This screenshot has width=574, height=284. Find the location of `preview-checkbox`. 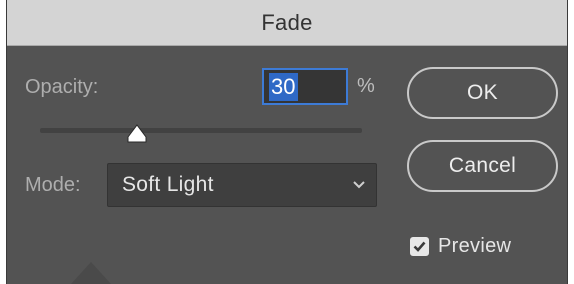

preview-checkbox is located at coordinates (419, 246).